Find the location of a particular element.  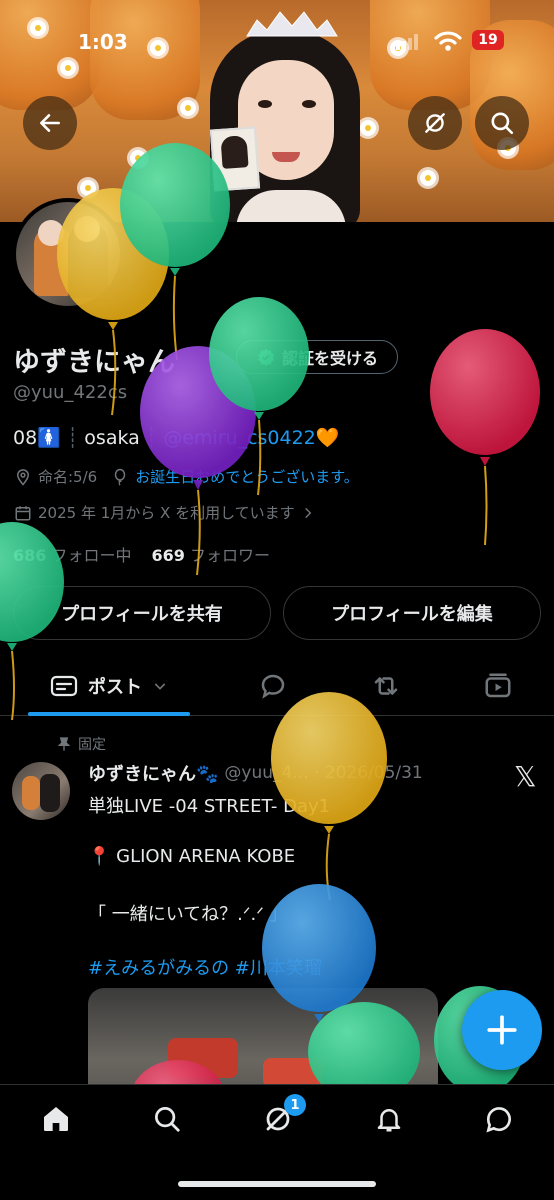

compose-post-button is located at coordinates (502, 1030).